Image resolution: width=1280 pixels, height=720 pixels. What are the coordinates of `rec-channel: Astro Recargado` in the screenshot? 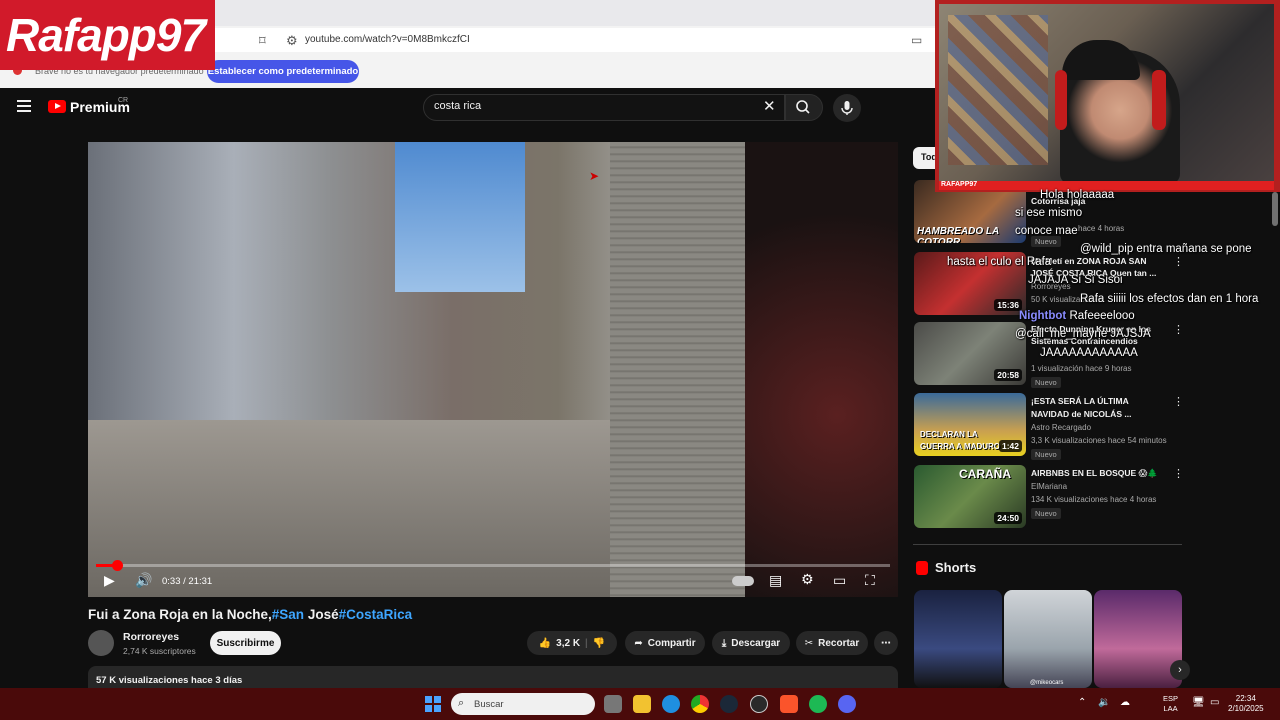 It's located at (1061, 427).